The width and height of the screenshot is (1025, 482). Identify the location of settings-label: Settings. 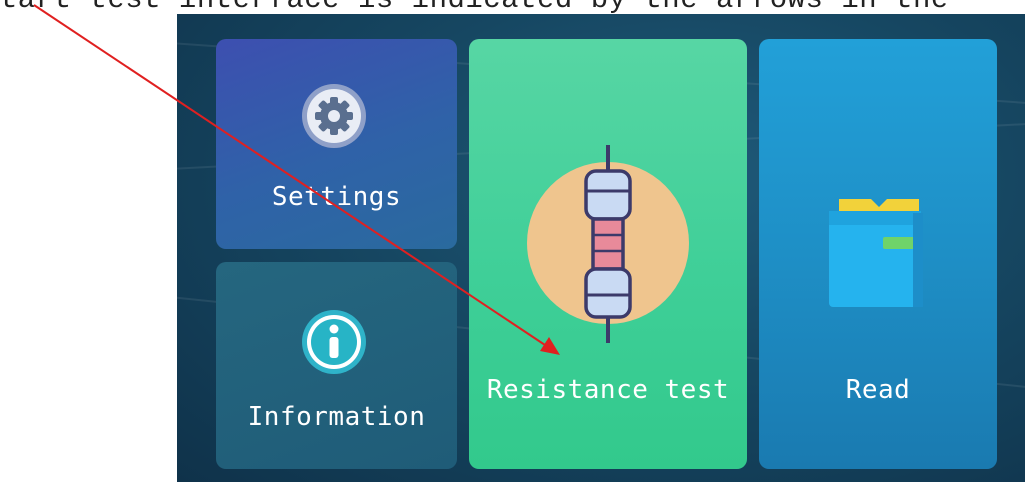
(336, 197).